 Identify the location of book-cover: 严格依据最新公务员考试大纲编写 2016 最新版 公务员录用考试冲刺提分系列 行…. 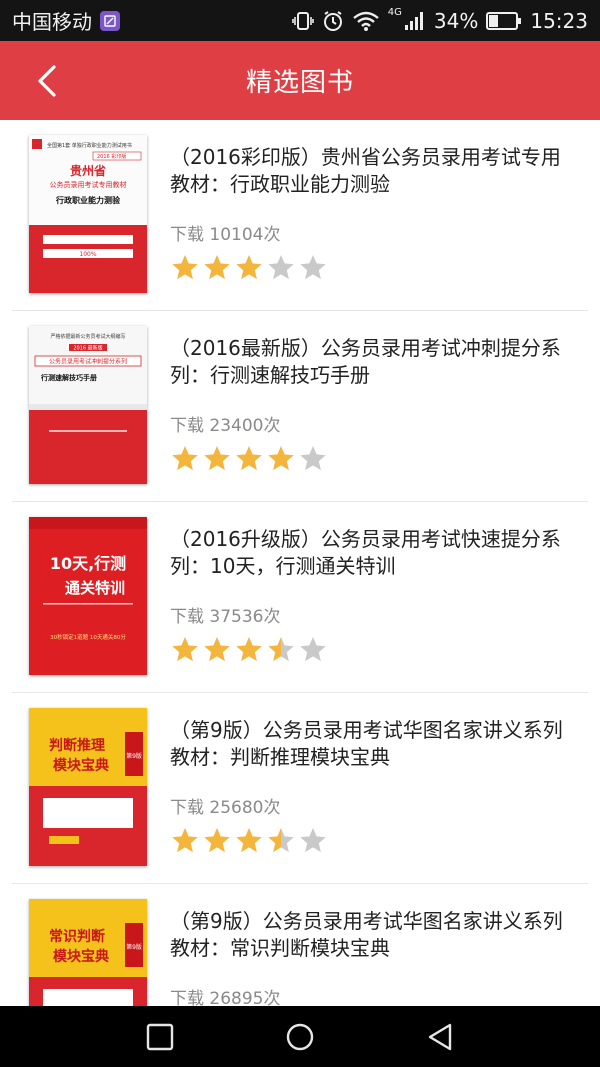
(88, 405).